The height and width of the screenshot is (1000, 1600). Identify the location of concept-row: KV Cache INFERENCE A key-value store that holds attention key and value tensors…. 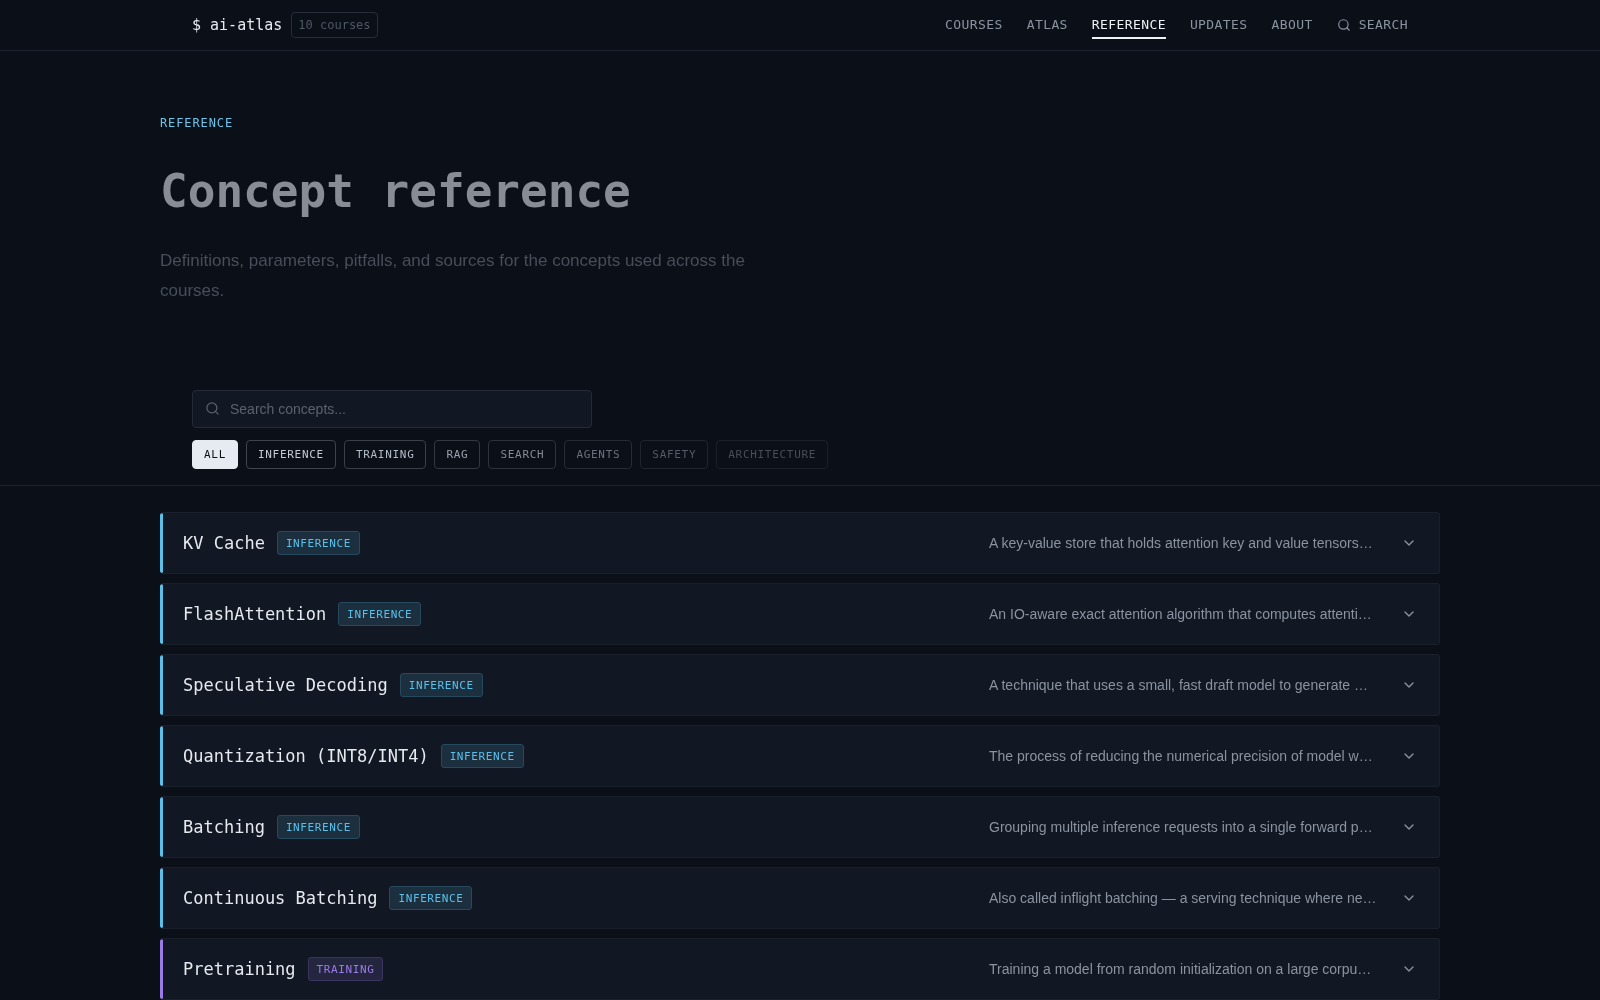
(800, 543).